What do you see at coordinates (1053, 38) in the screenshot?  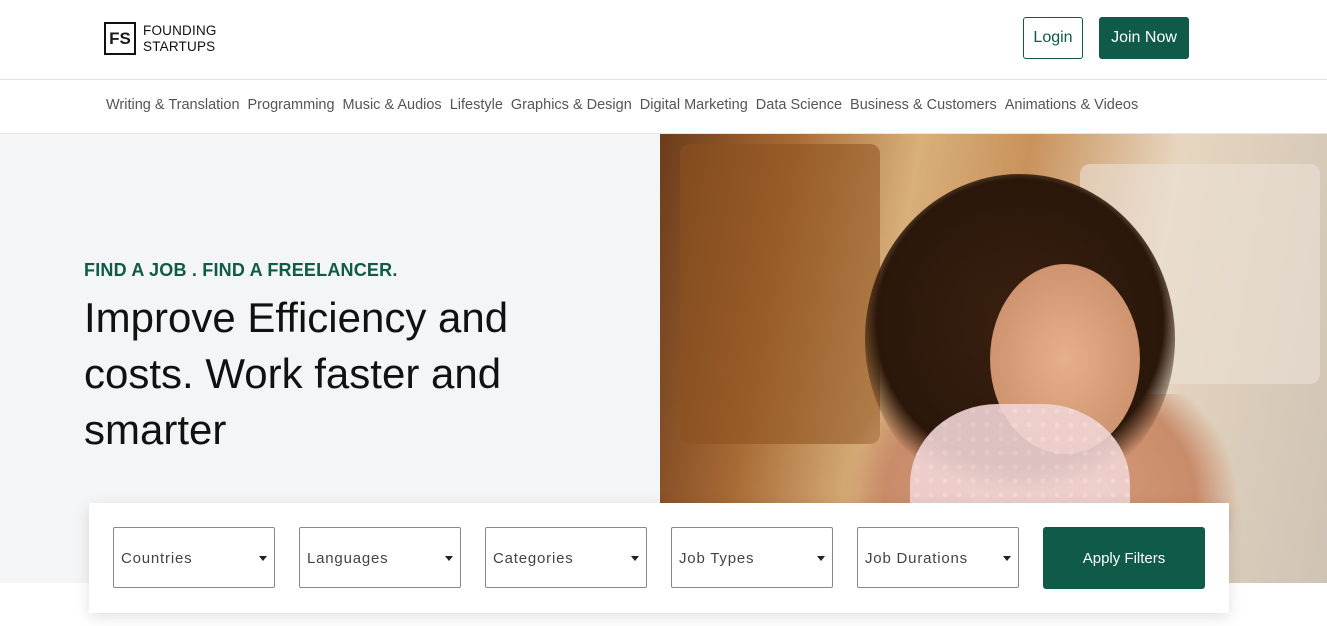 I see `login-button: Login` at bounding box center [1053, 38].